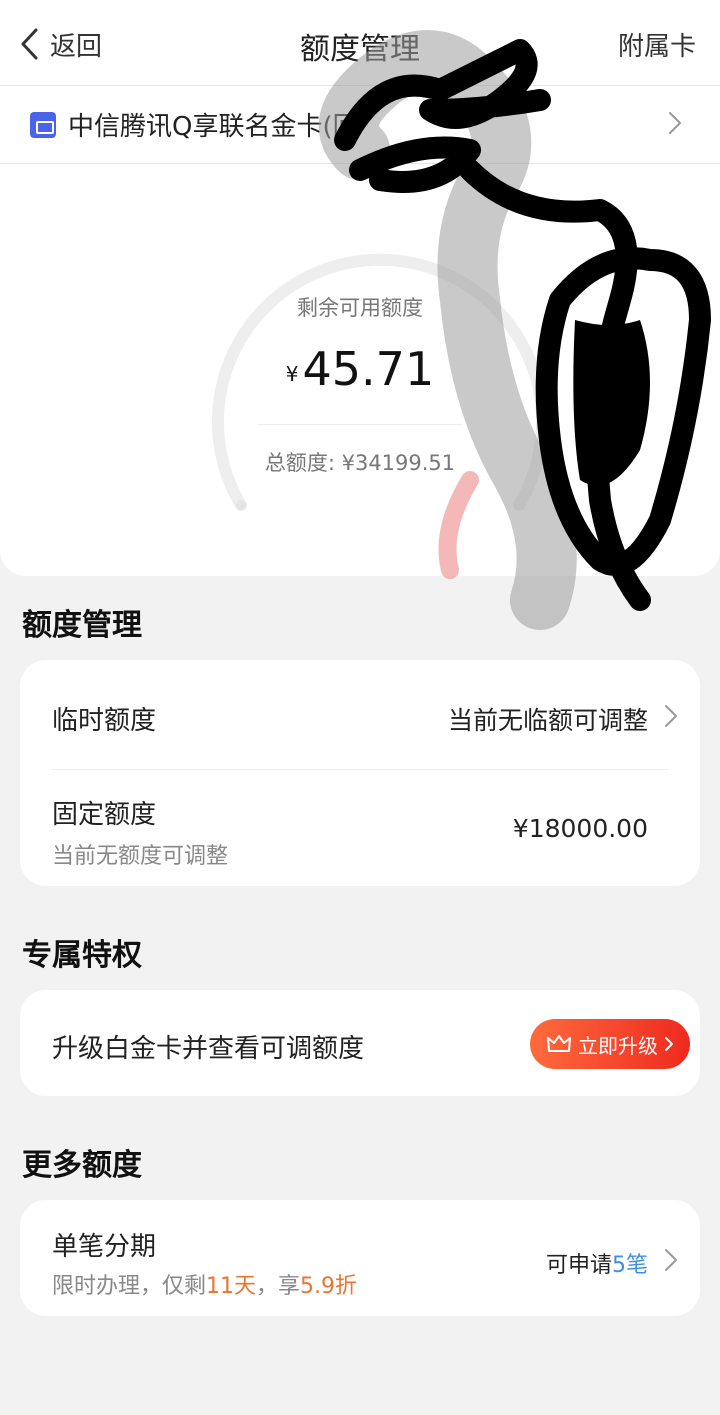  Describe the element at coordinates (104, 1247) in the screenshot. I see `installment-label: 单笔分期` at that location.